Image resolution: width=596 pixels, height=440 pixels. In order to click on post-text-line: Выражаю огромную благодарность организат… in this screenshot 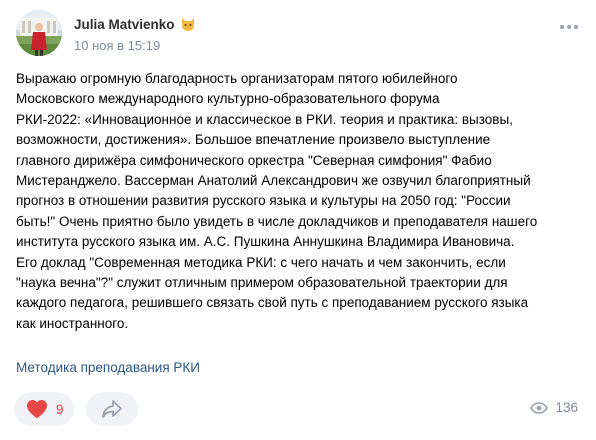, I will do `click(237, 78)`.